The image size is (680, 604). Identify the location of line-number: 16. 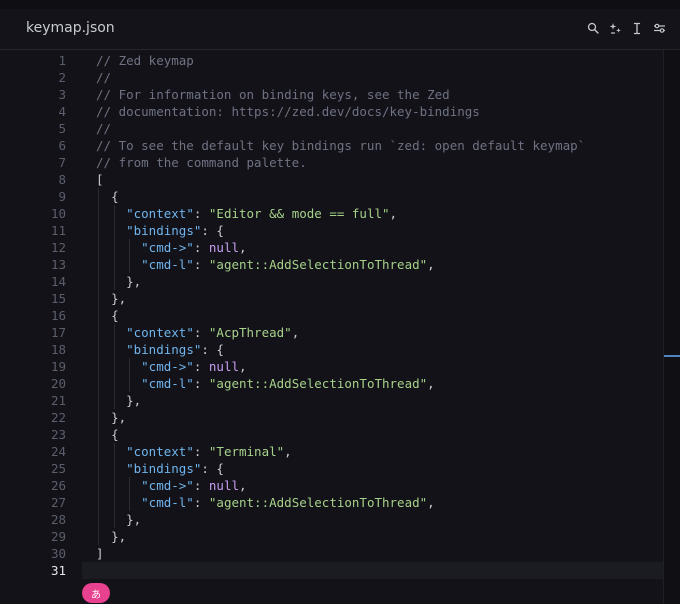
(58, 315).